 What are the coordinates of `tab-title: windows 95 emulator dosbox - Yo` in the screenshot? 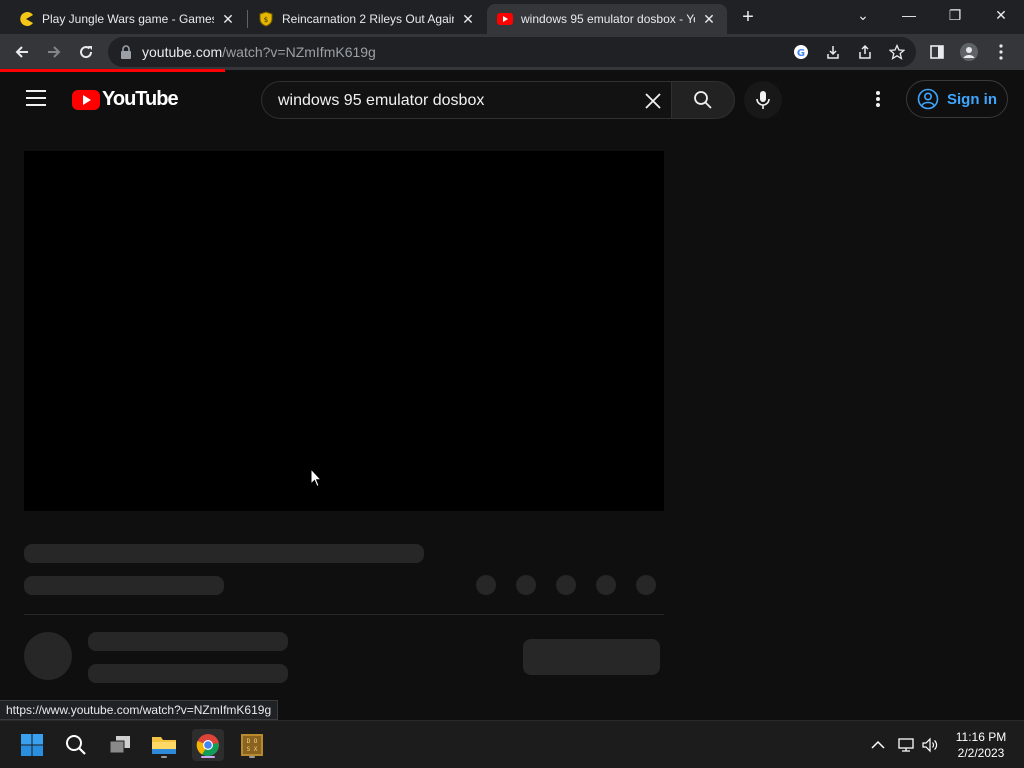 It's located at (608, 19).